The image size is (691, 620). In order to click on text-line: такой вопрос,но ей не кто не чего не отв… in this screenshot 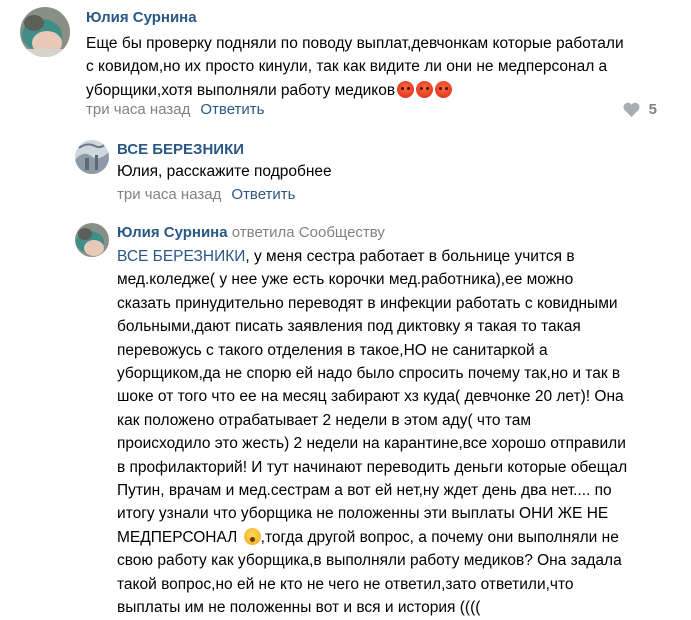, I will do `click(345, 584)`.